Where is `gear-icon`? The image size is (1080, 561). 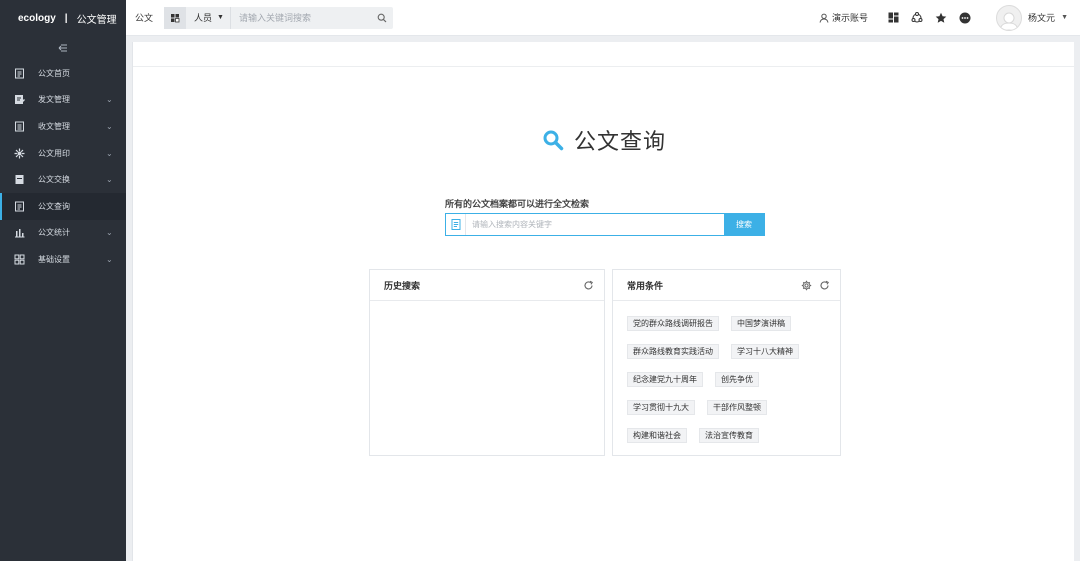
gear-icon is located at coordinates (806, 285).